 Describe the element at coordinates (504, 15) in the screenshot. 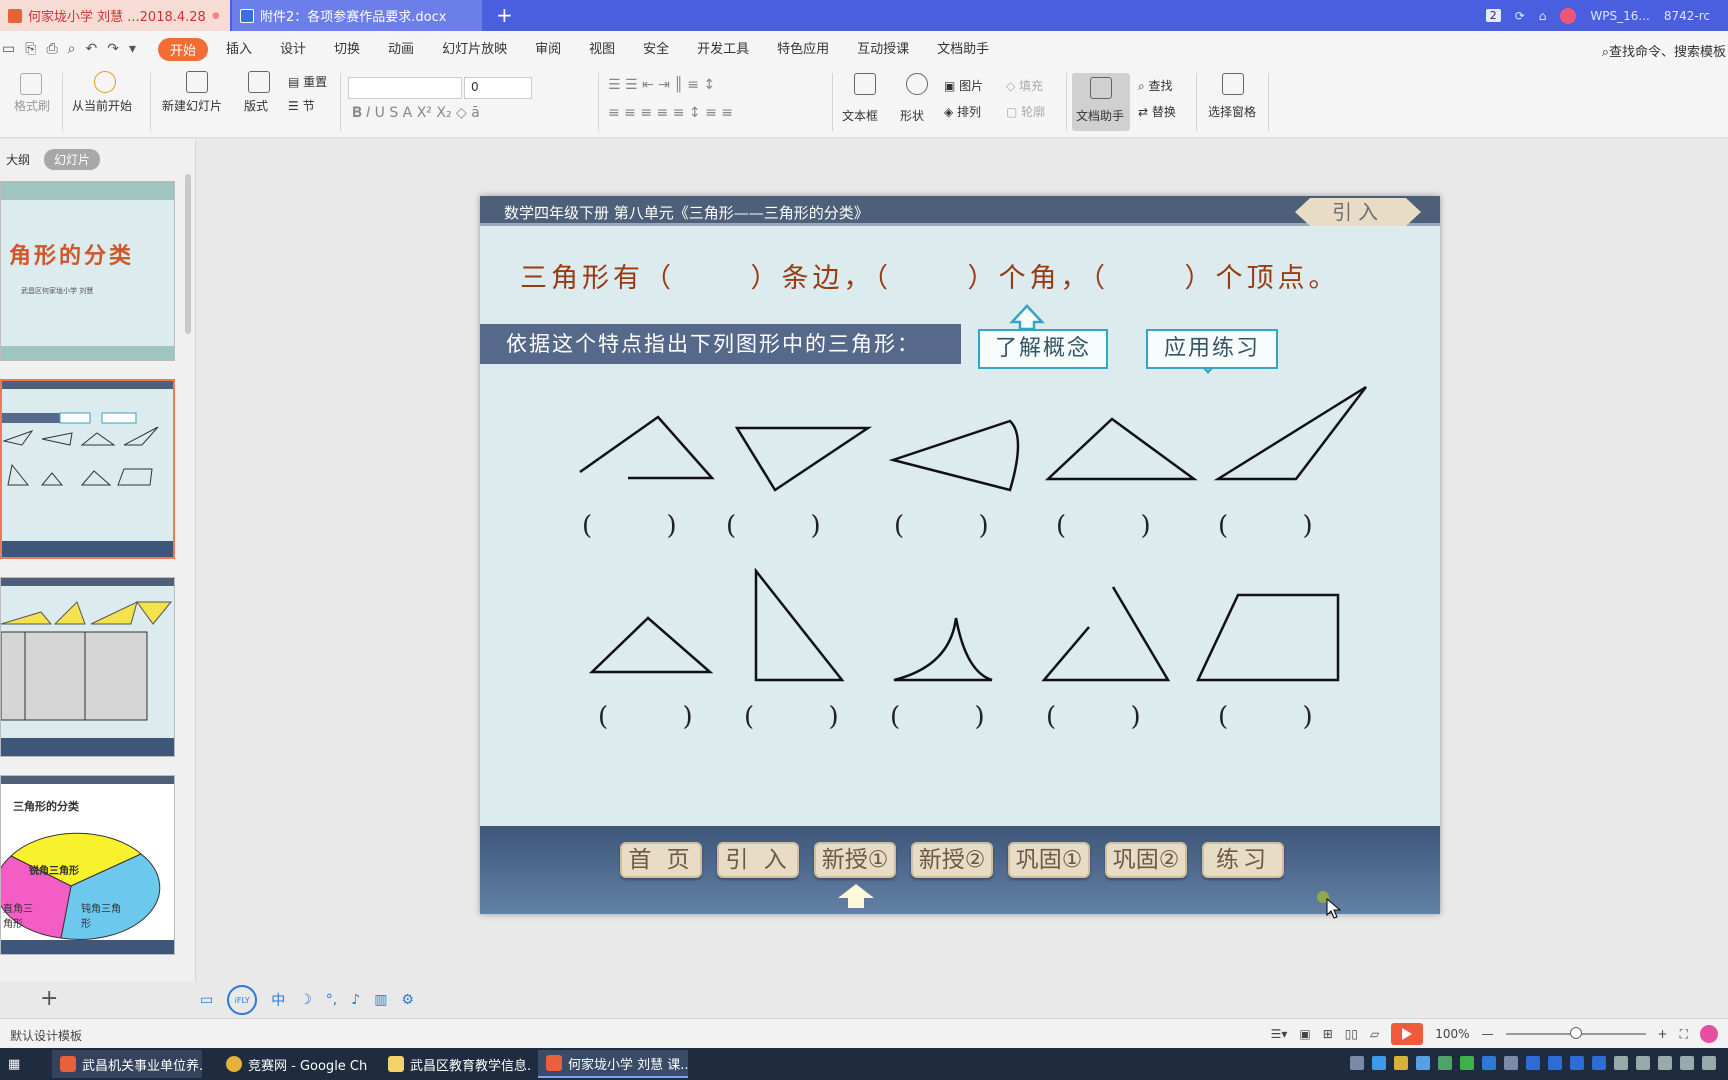

I see `new-tab-button: +` at that location.